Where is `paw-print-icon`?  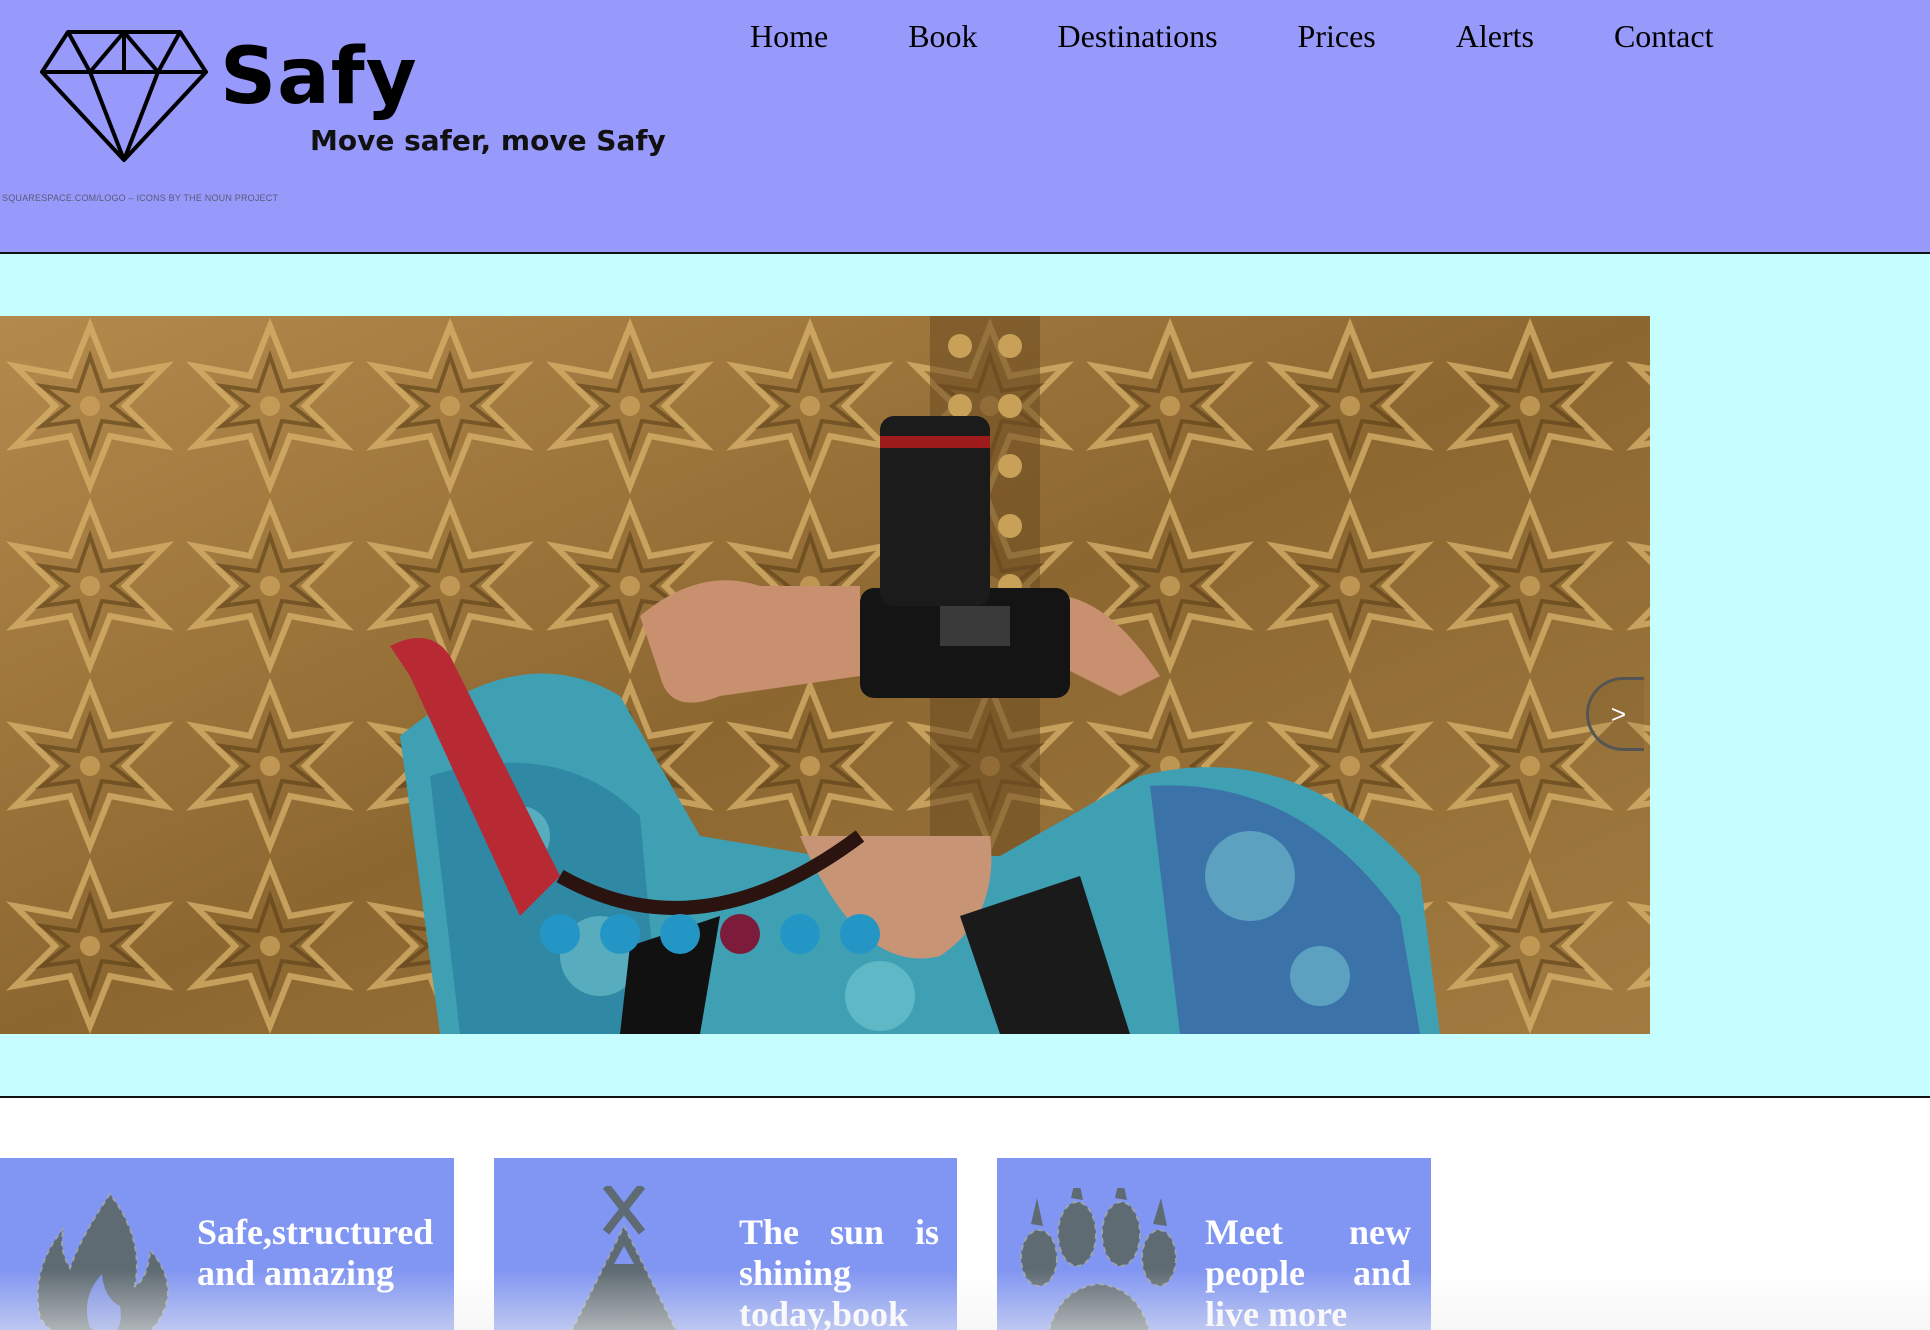 paw-print-icon is located at coordinates (1098, 1259).